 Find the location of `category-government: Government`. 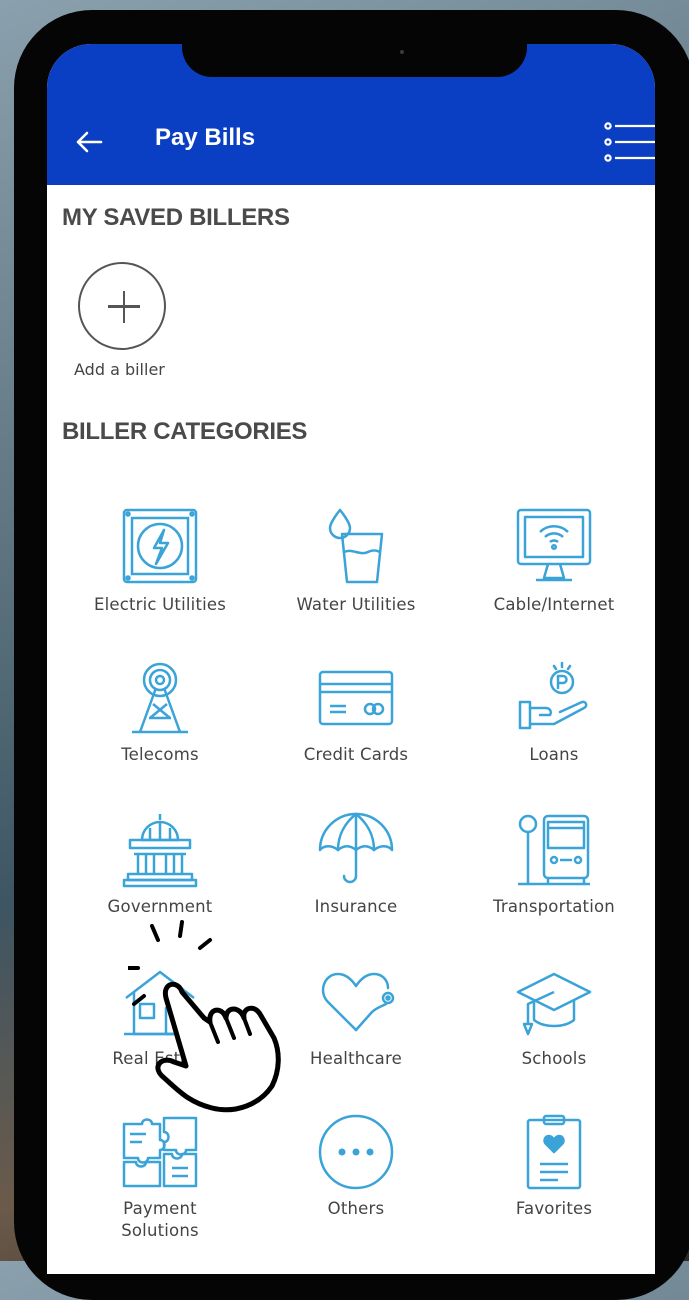

category-government: Government is located at coordinates (160, 865).